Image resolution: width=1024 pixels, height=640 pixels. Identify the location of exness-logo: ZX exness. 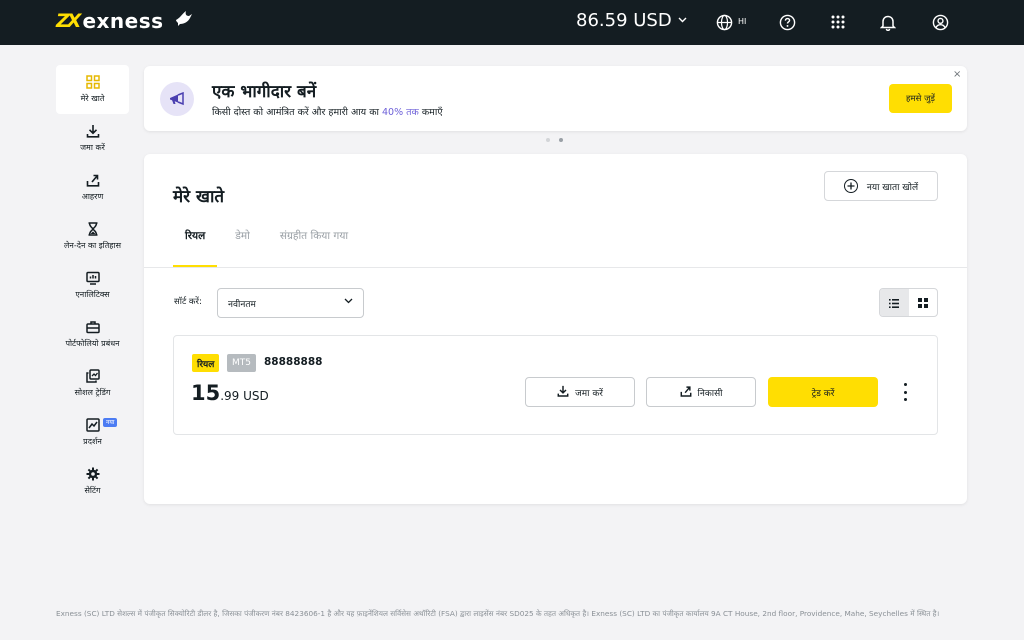
(125, 20).